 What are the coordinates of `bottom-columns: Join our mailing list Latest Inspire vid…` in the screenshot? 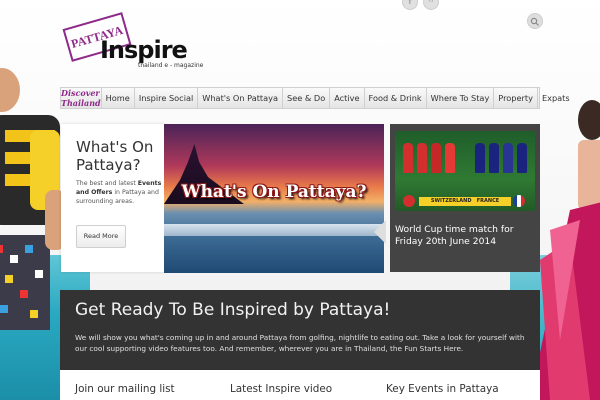 It's located at (300, 385).